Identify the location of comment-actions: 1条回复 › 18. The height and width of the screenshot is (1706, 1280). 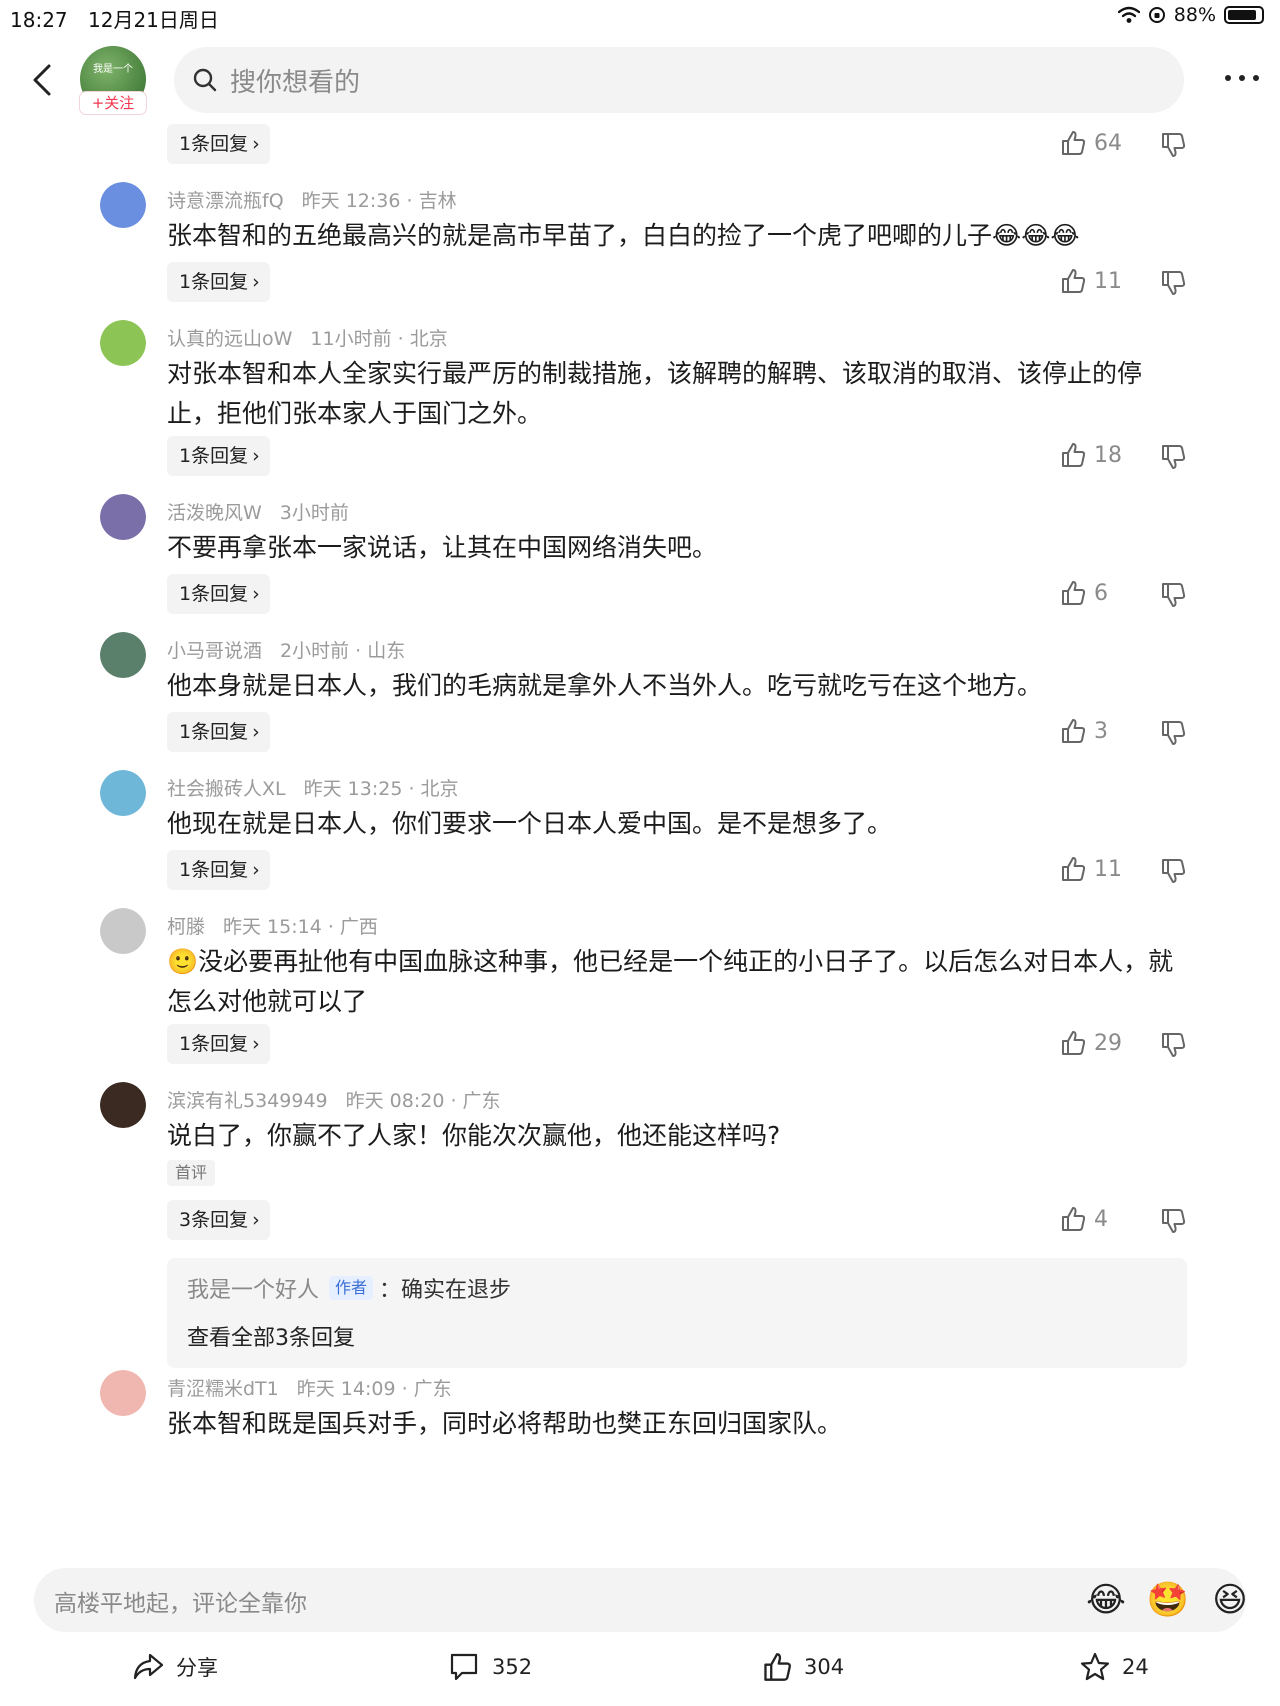
(640, 456).